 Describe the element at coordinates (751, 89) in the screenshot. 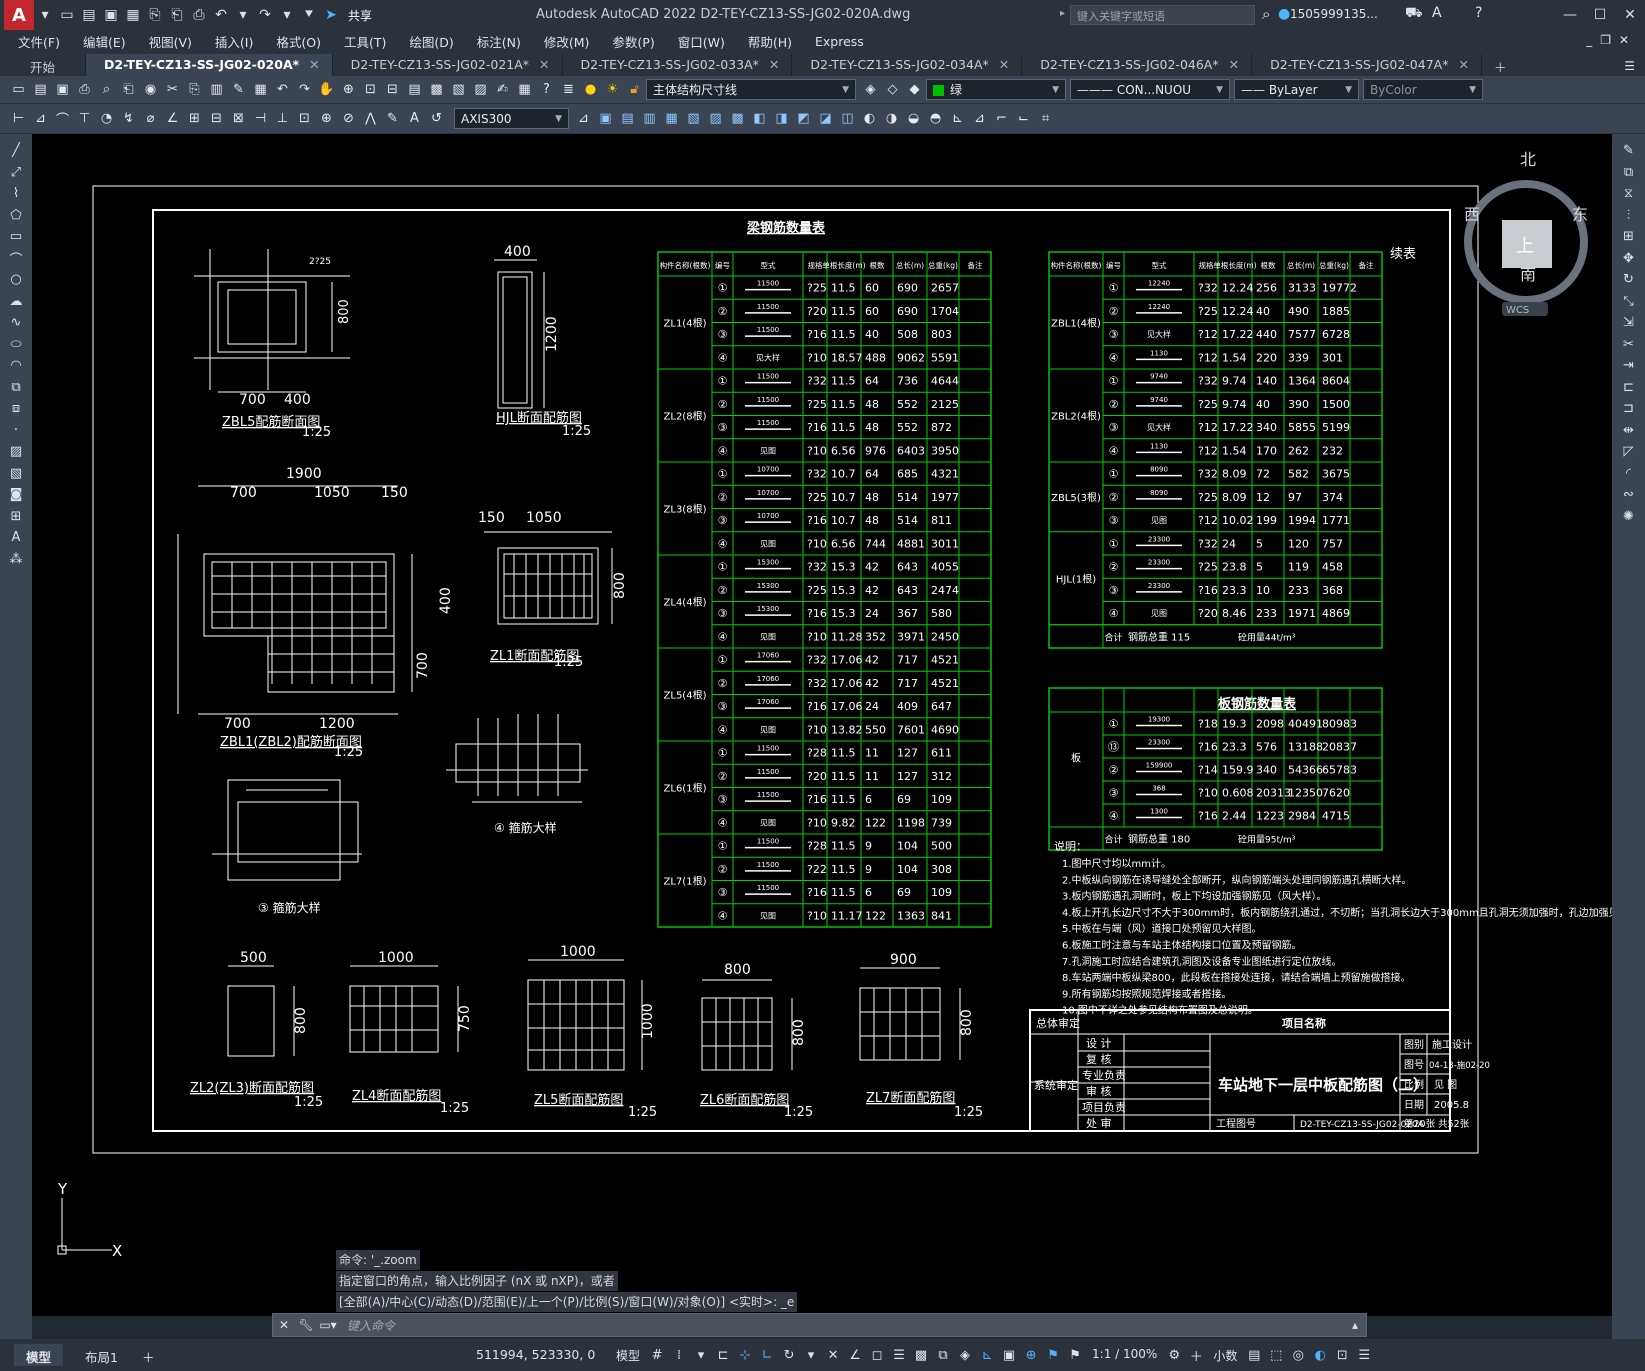

I see `layer-dropdown: 主体结构尺寸线 ▼` at that location.